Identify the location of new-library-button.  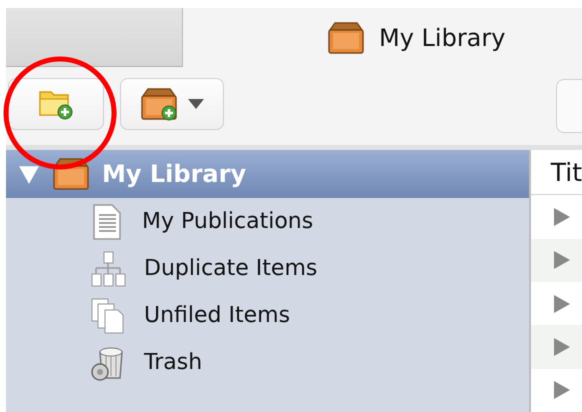
(172, 104).